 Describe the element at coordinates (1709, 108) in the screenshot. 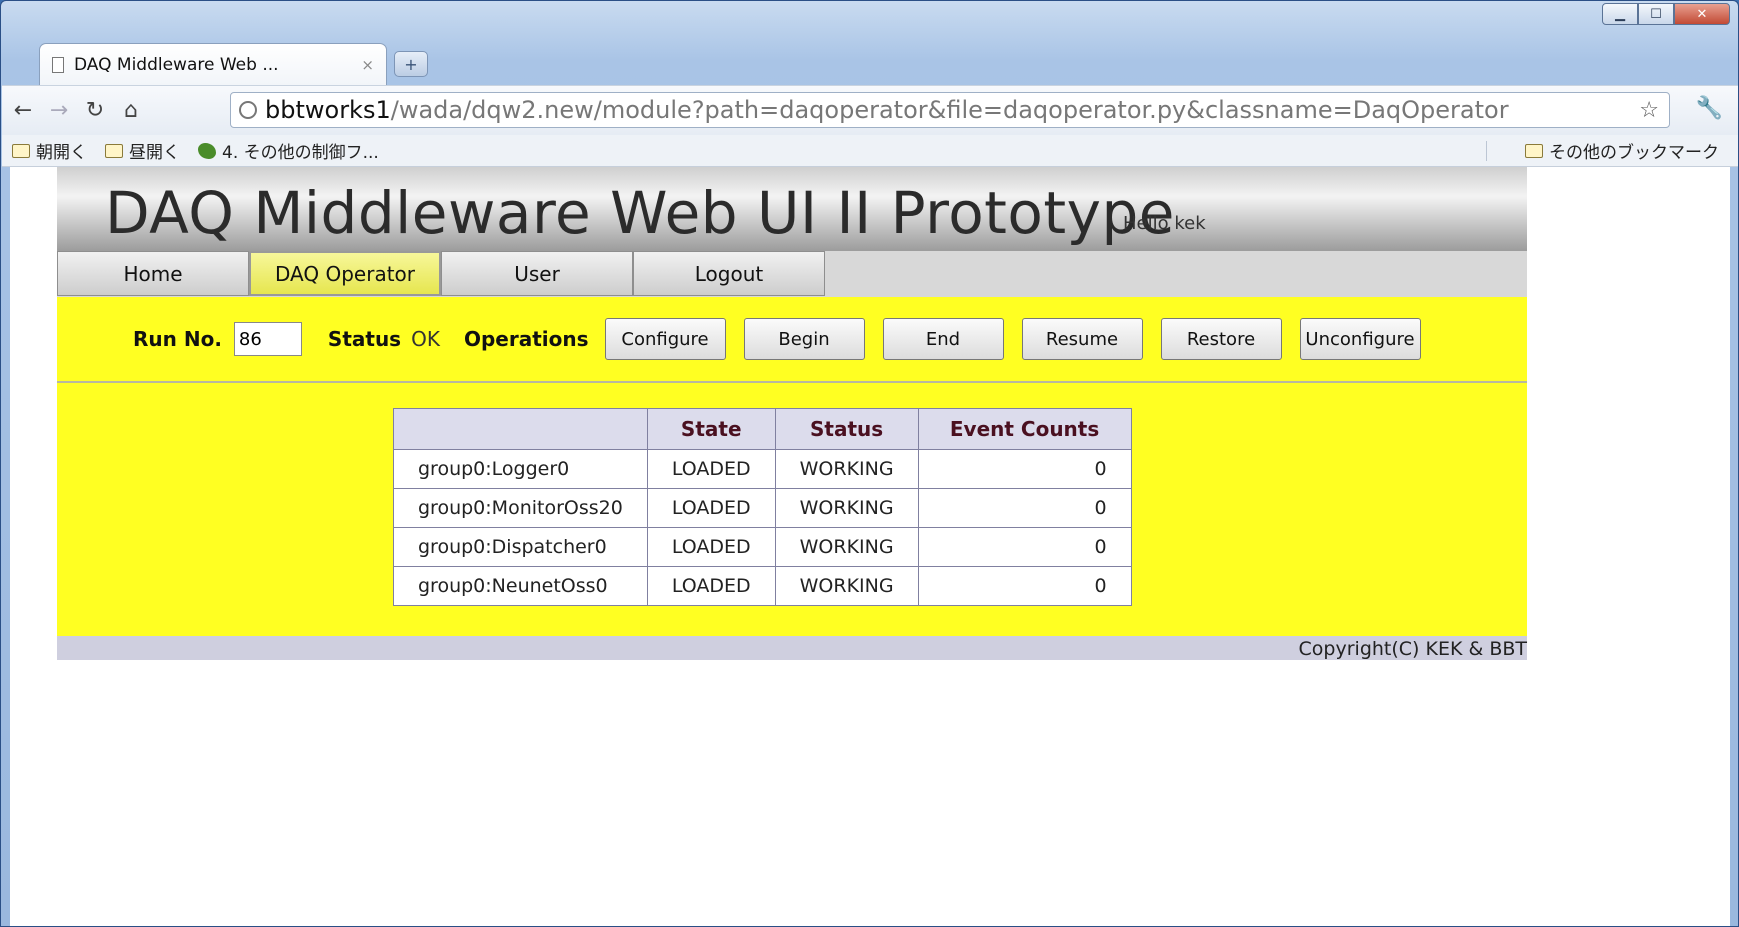

I see `wrench-icon: 🔧` at that location.